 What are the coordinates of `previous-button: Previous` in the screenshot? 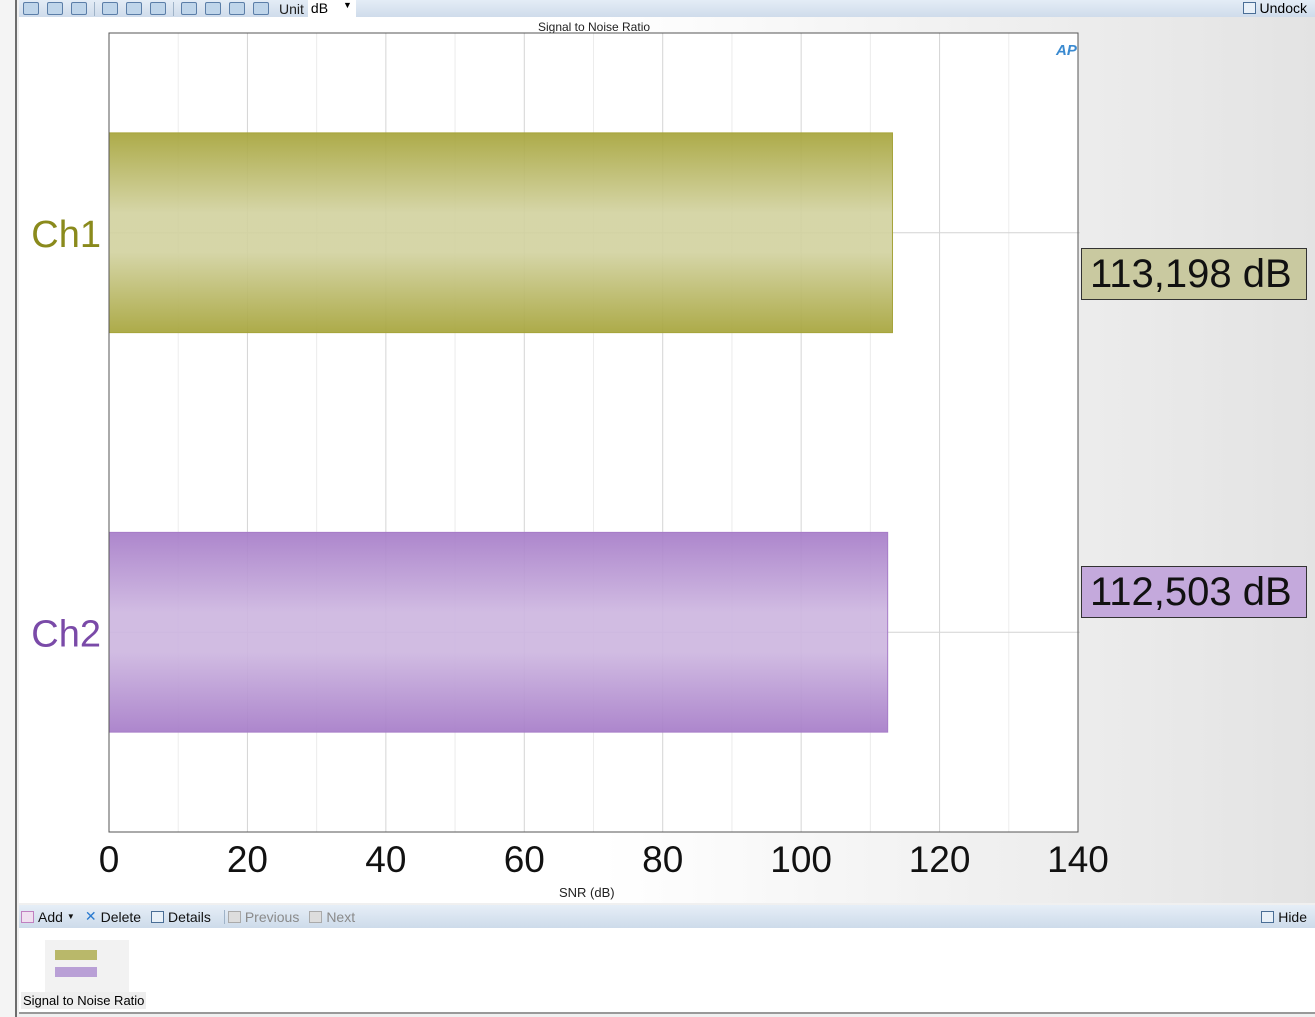 It's located at (263, 916).